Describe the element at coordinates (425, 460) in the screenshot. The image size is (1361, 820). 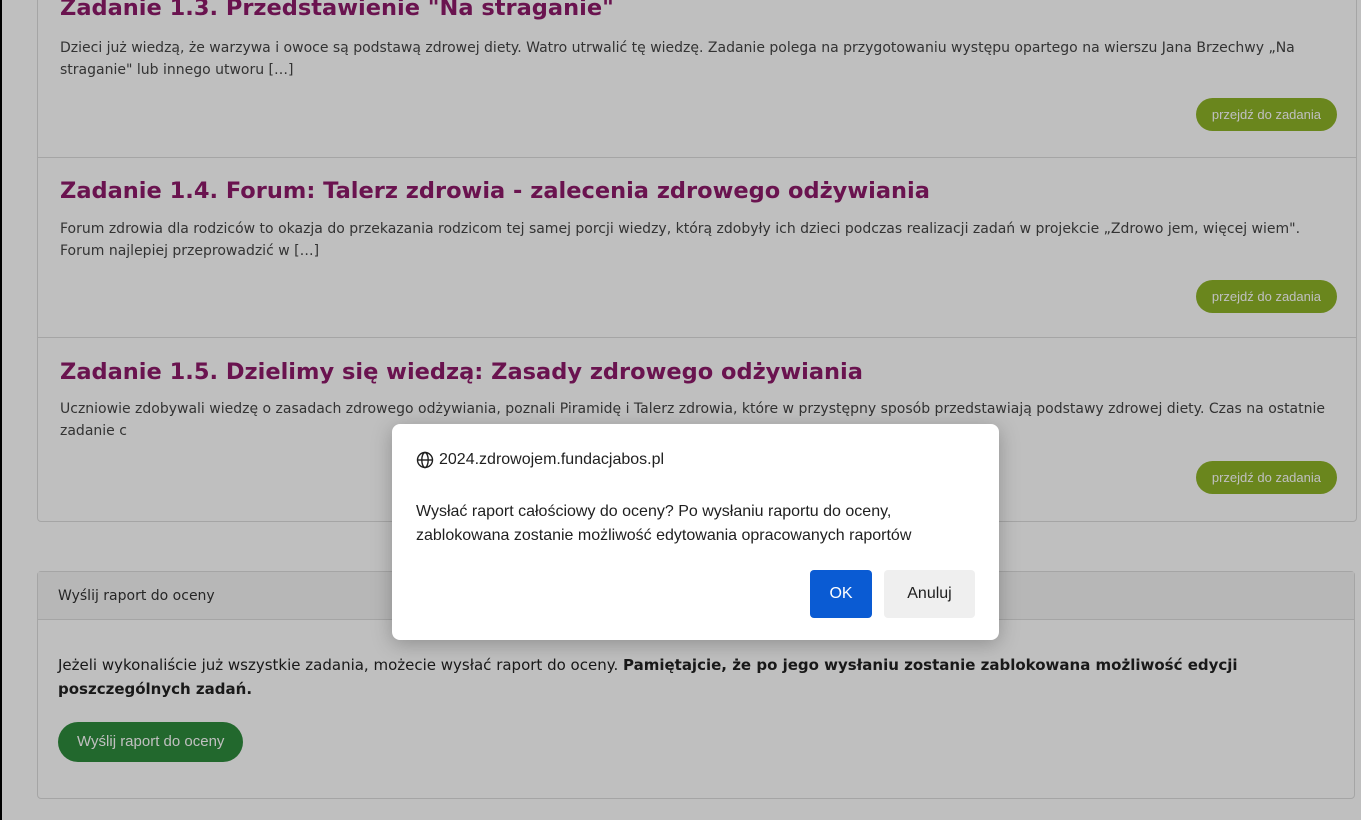
I see `globe-icon` at that location.